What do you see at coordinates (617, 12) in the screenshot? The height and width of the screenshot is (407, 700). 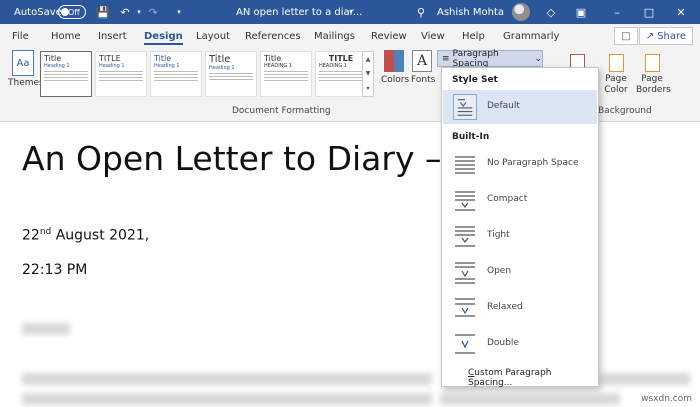 I see `minimize-icon: –` at bounding box center [617, 12].